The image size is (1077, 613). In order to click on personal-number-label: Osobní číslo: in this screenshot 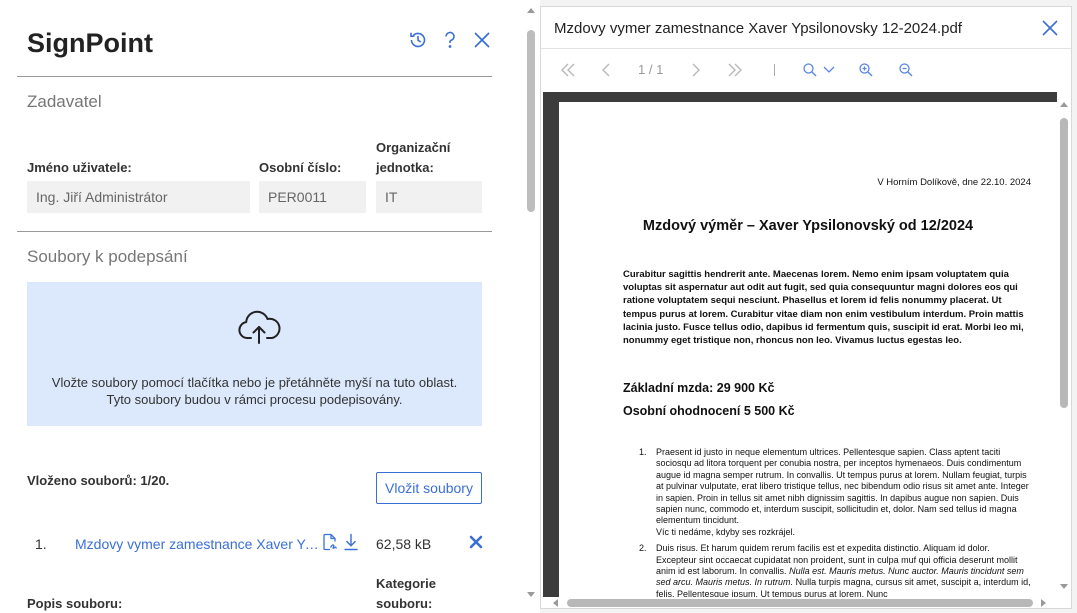, I will do `click(300, 167)`.